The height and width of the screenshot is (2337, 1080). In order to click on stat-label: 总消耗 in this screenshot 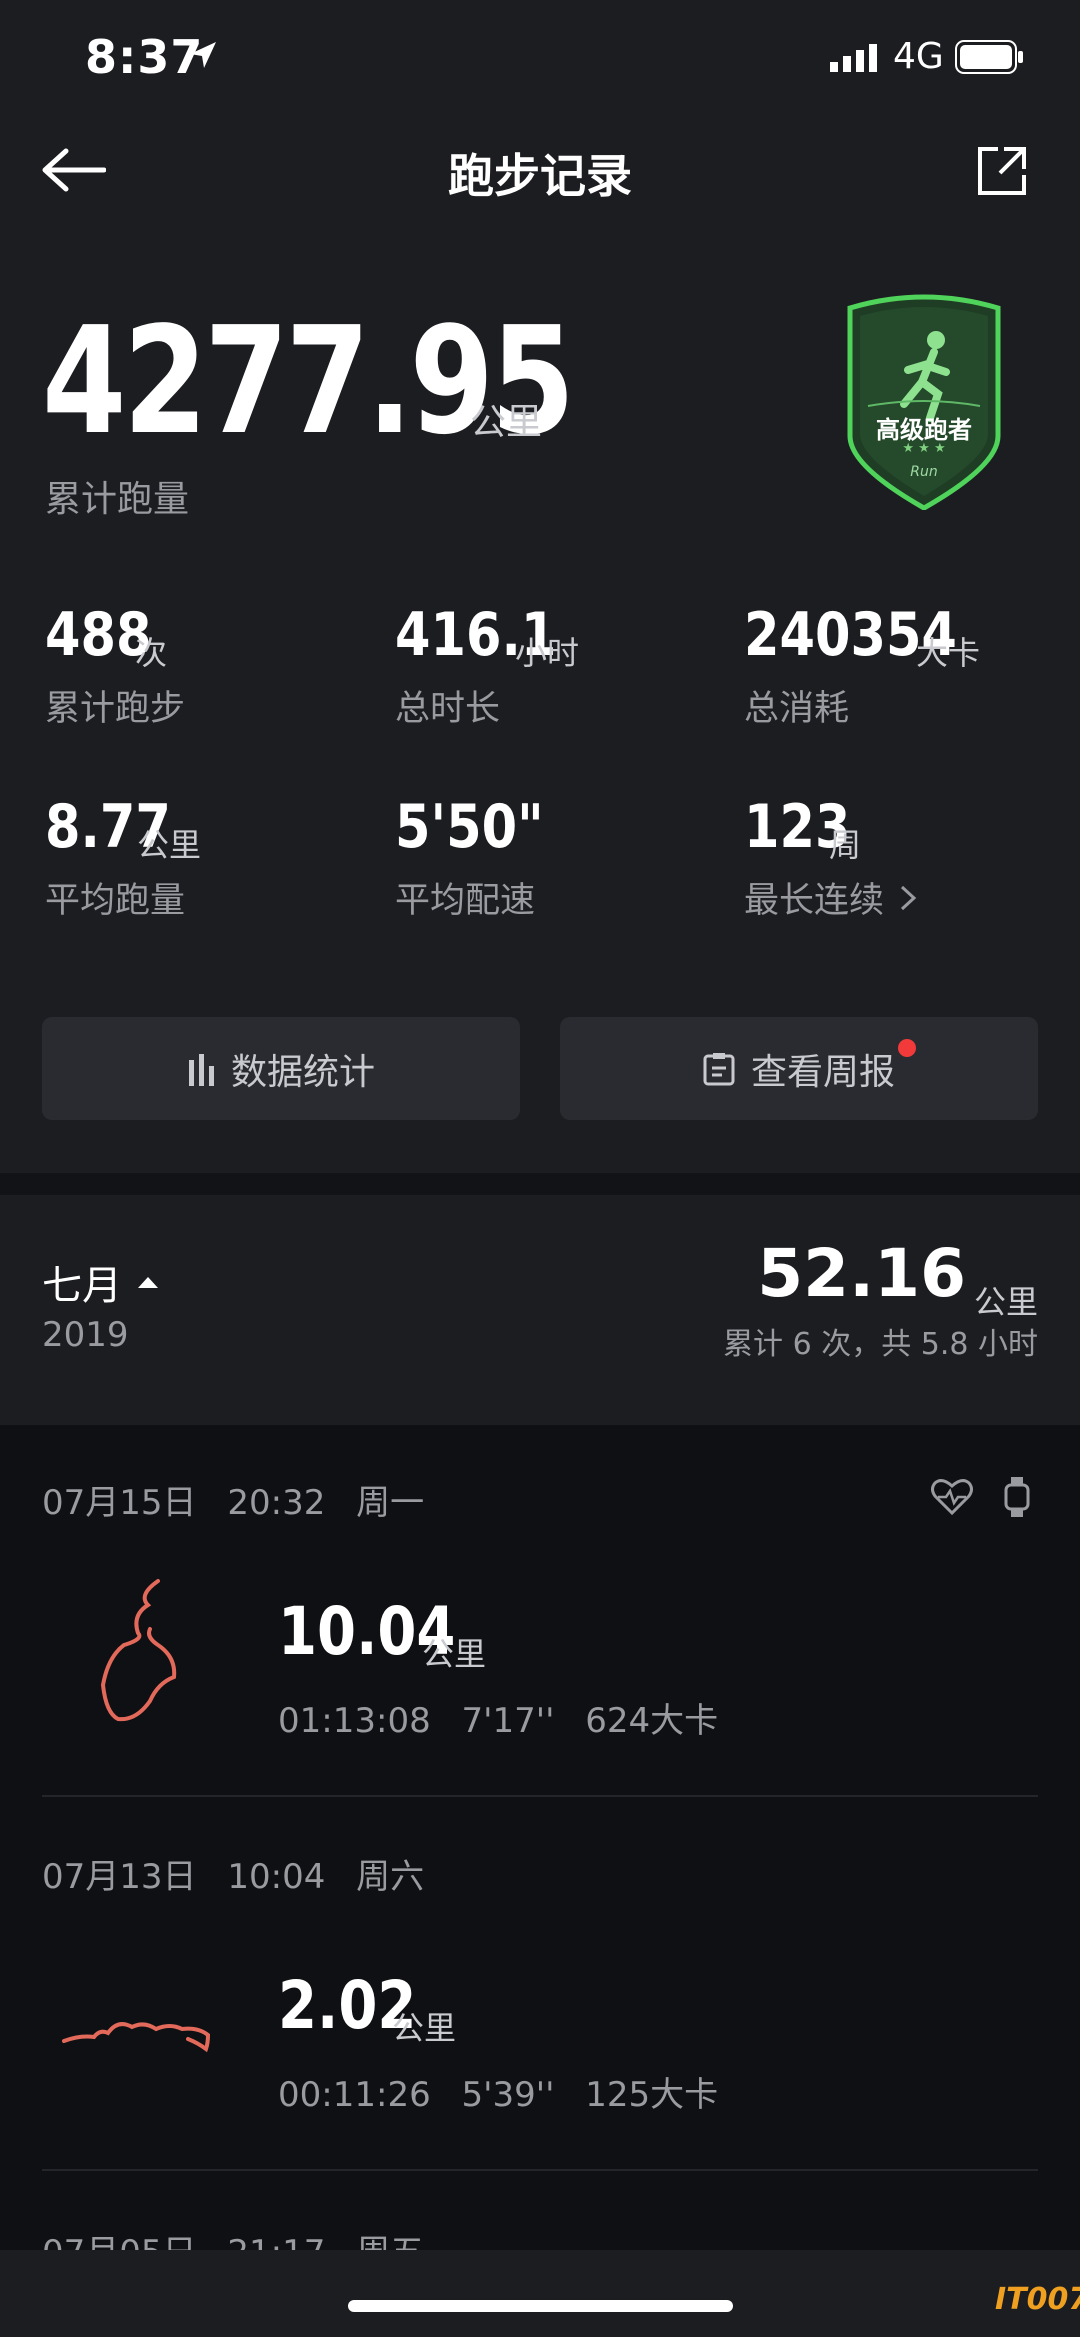, I will do `click(797, 709)`.